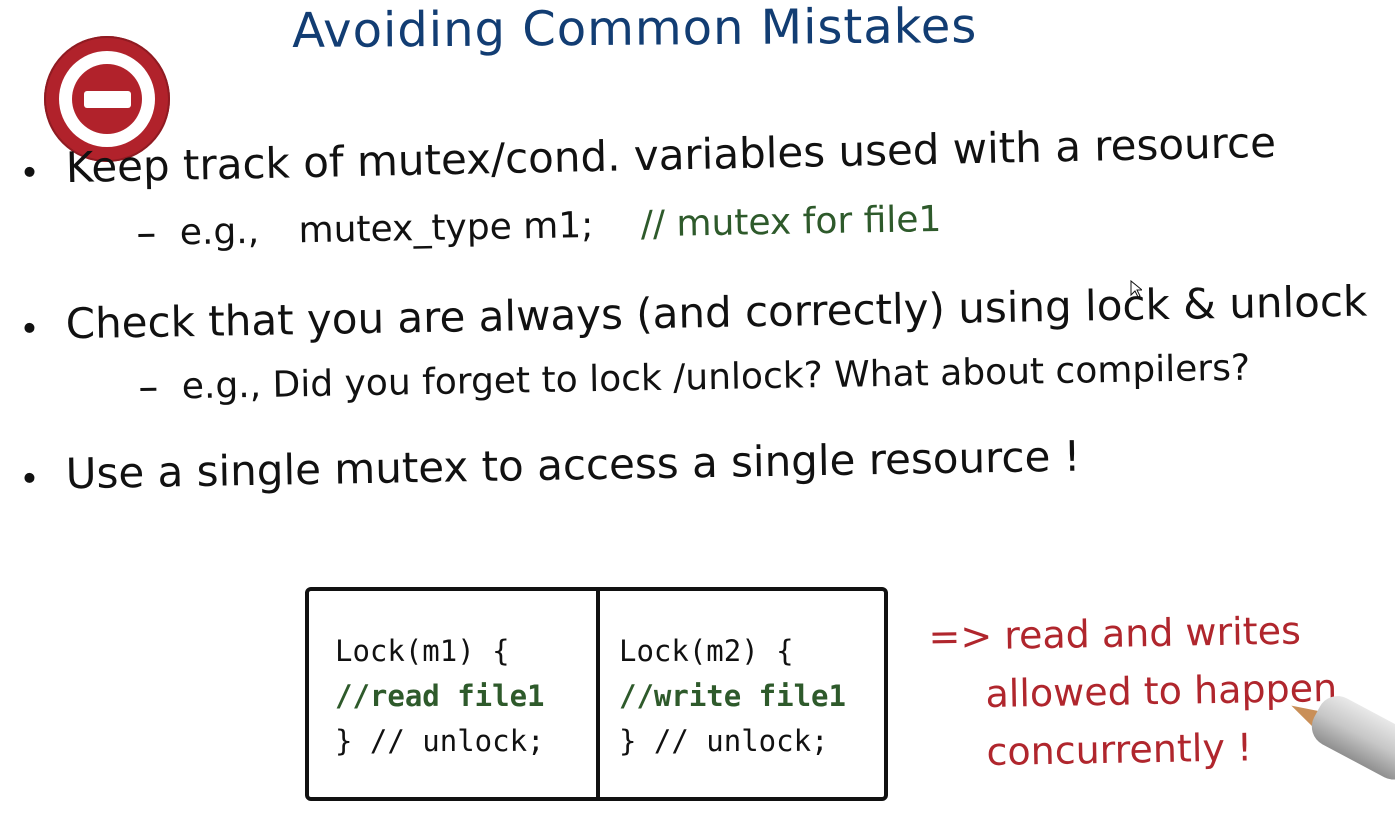  What do you see at coordinates (634, 29) in the screenshot?
I see `slide-title: Avoiding Common Mistakes` at bounding box center [634, 29].